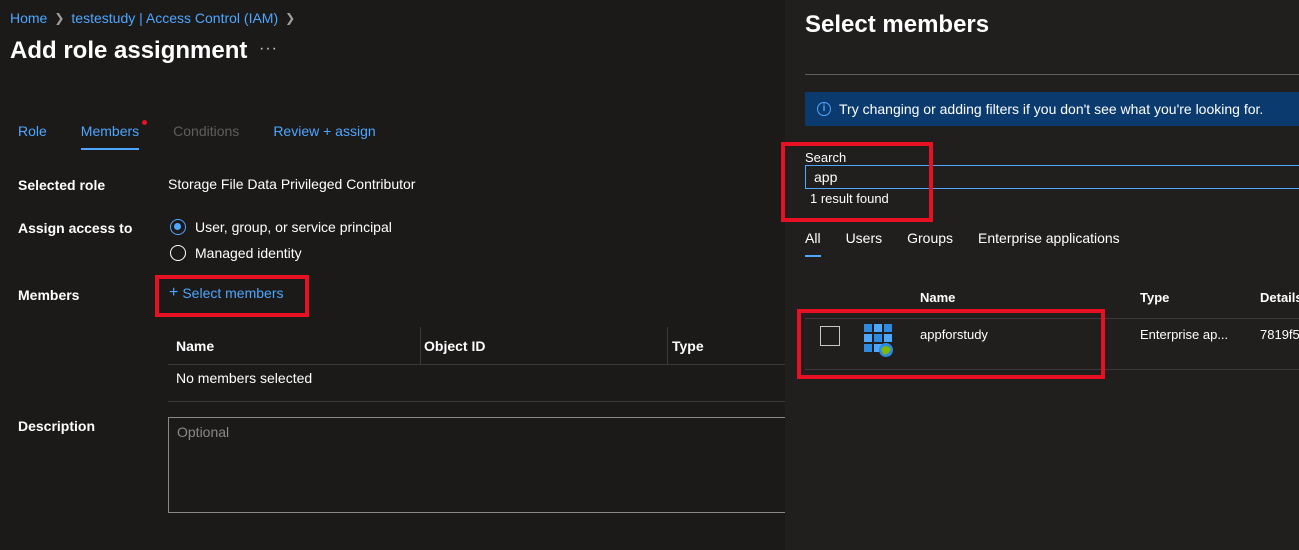 The height and width of the screenshot is (550, 1299). I want to click on result-count: 1 result found, so click(849, 198).